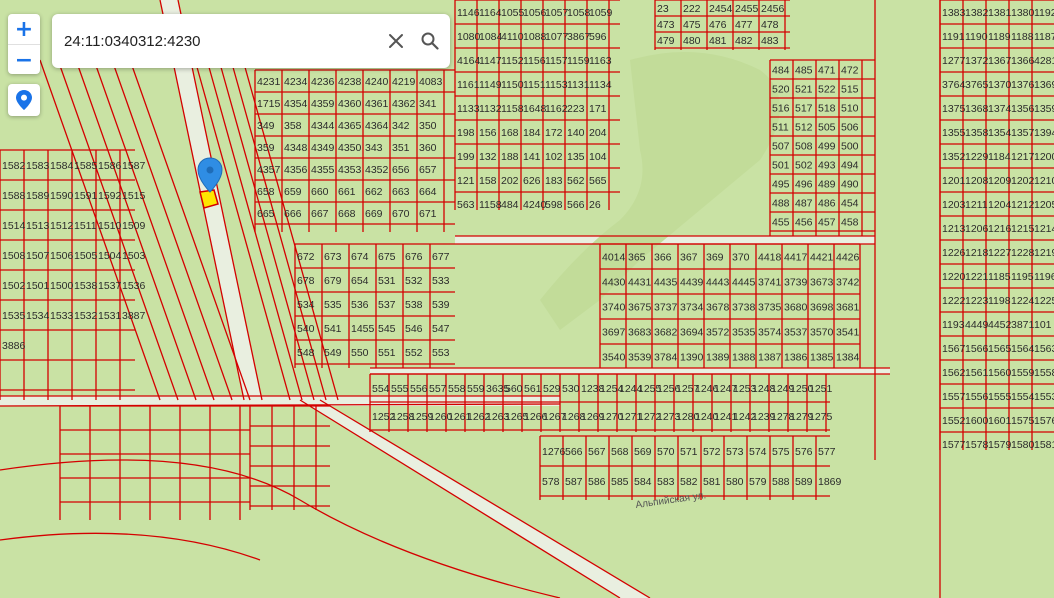  What do you see at coordinates (666, 308) in the screenshot?
I see `parcel-label: 3737` at bounding box center [666, 308].